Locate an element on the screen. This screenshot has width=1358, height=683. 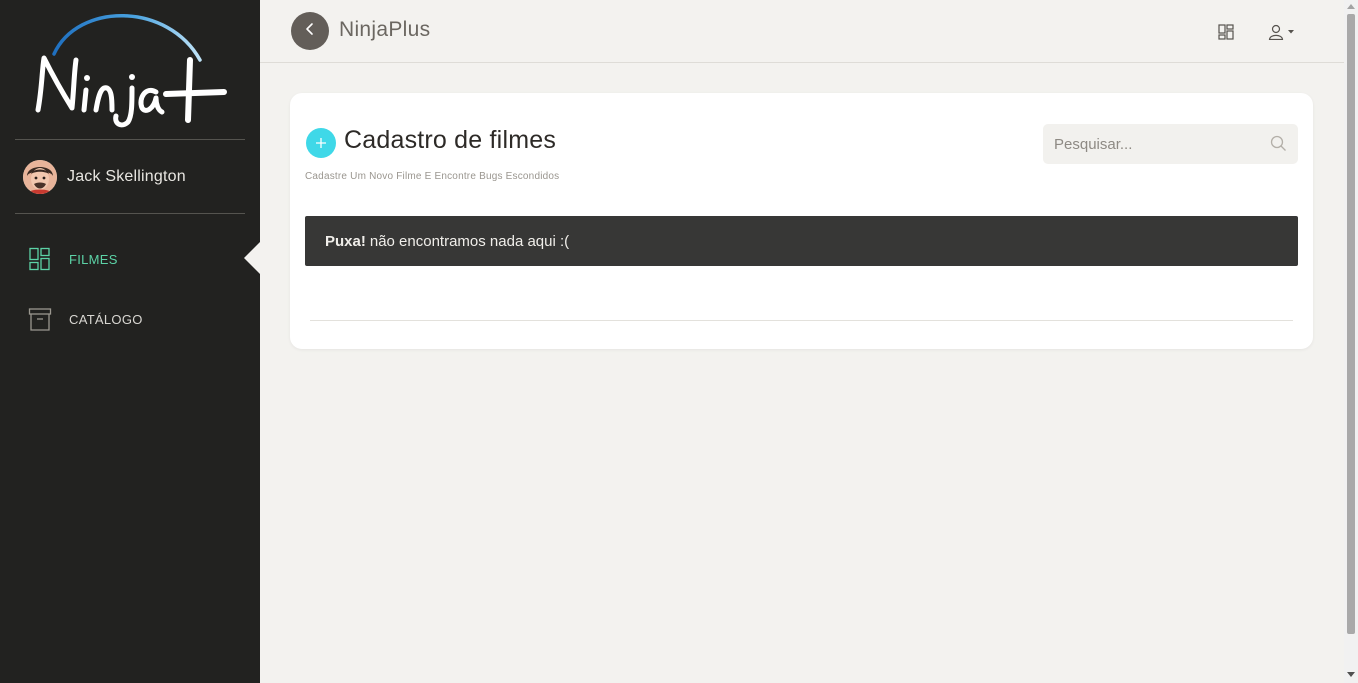
empty-state-alert: Puxa! não encontramos nada aqui :( is located at coordinates (801, 241).